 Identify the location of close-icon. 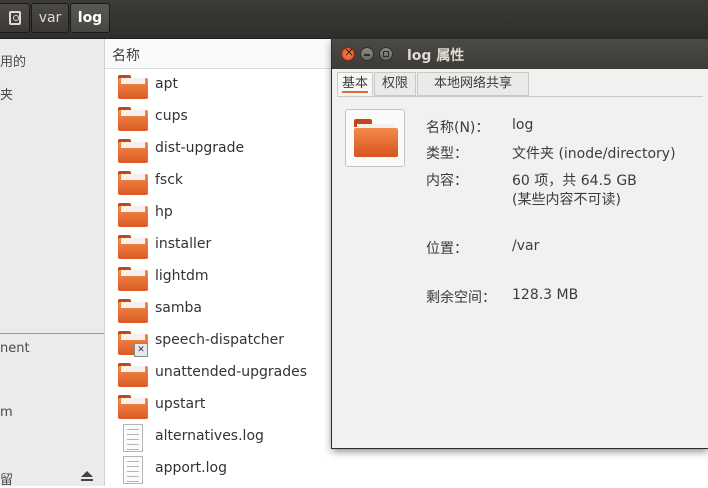
(348, 53).